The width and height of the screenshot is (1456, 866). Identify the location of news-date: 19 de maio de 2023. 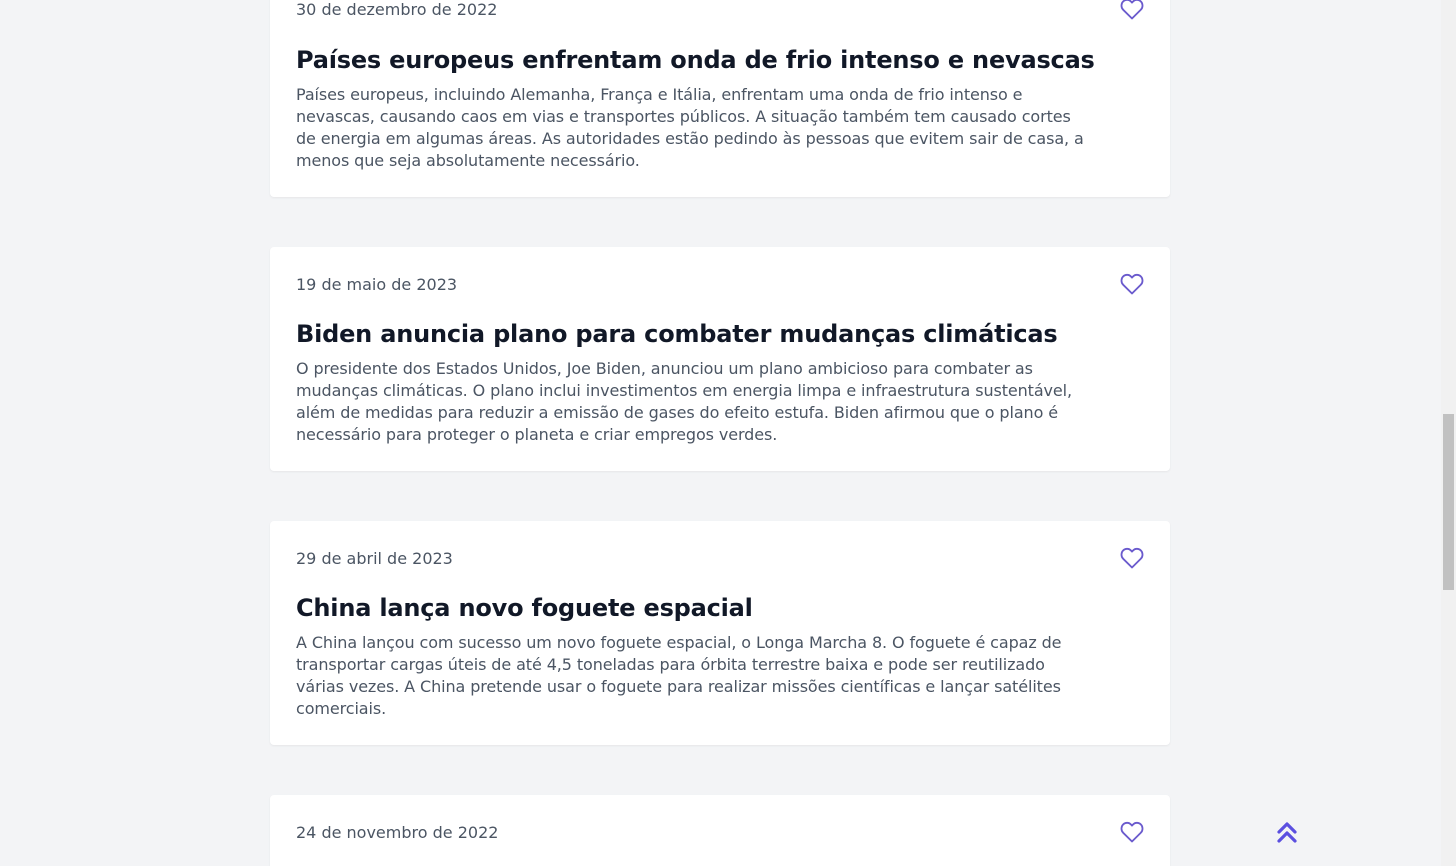
(377, 284).